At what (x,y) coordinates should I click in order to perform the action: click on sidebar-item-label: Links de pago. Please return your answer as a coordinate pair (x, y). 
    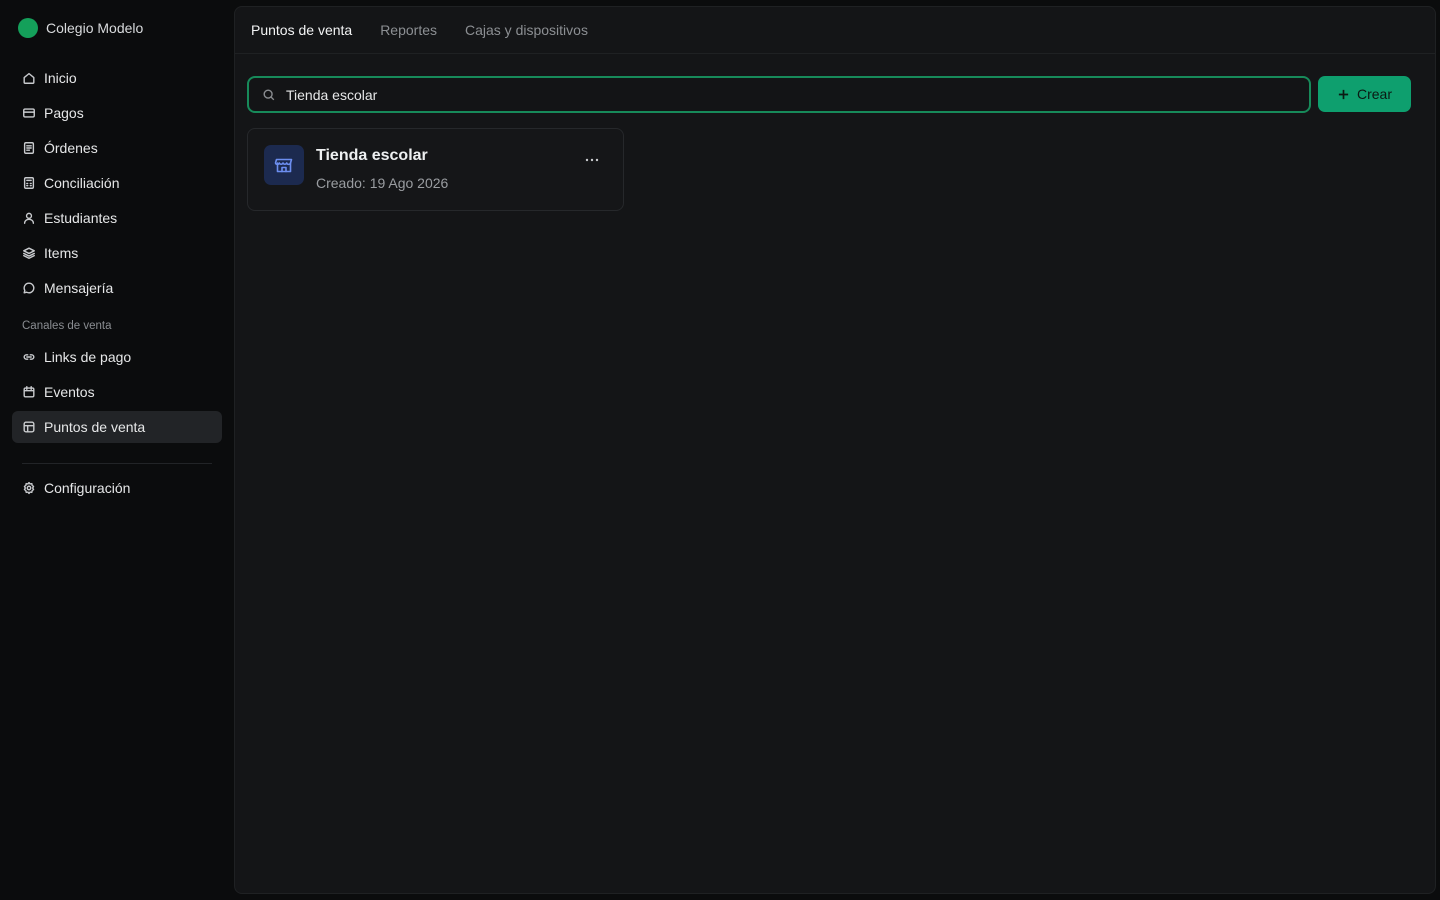
    Looking at the image, I should click on (88, 357).